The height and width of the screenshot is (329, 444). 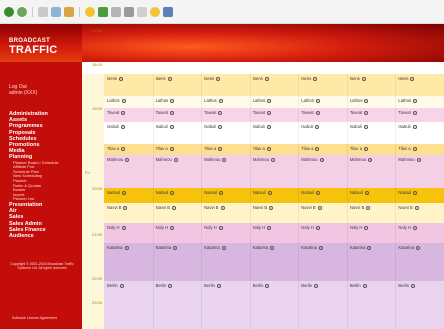 What do you see at coordinates (142, 11) in the screenshot?
I see `edit-icon` at bounding box center [142, 11].